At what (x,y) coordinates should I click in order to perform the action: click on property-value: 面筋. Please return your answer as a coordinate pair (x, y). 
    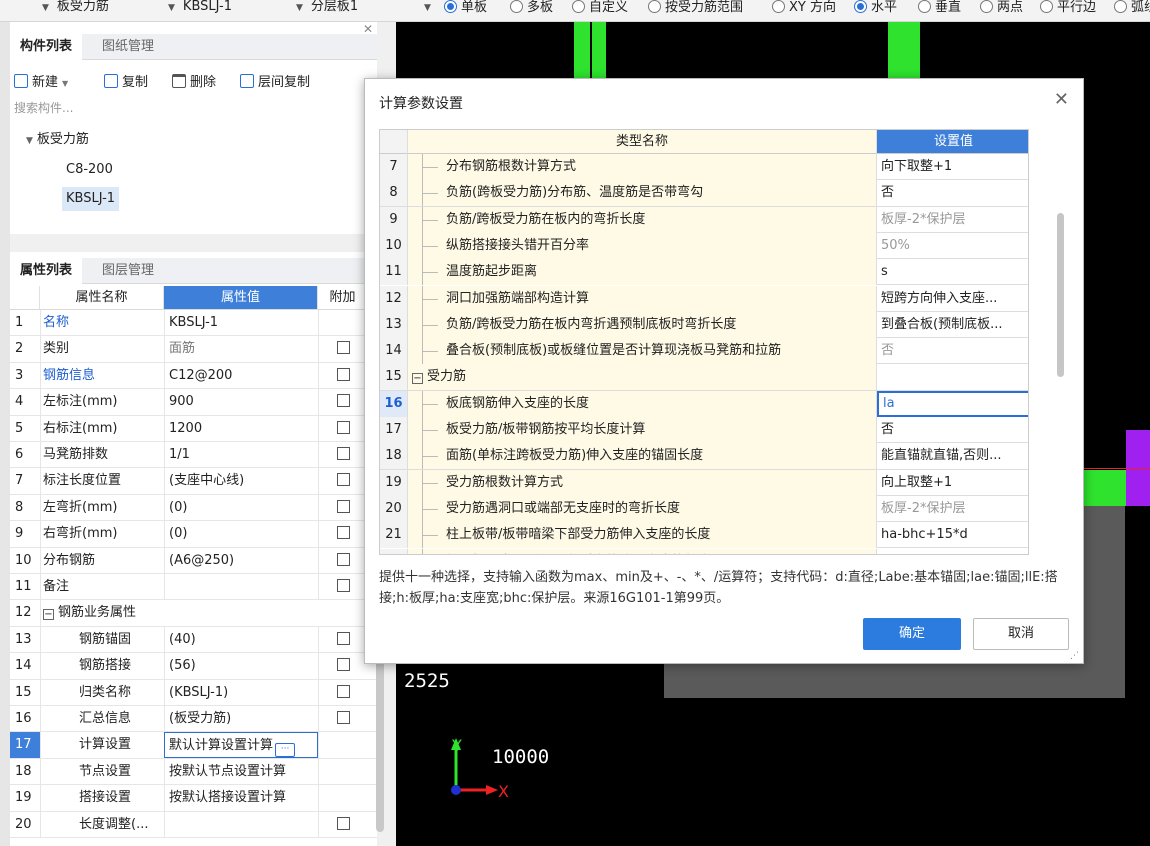
    Looking at the image, I should click on (241, 349).